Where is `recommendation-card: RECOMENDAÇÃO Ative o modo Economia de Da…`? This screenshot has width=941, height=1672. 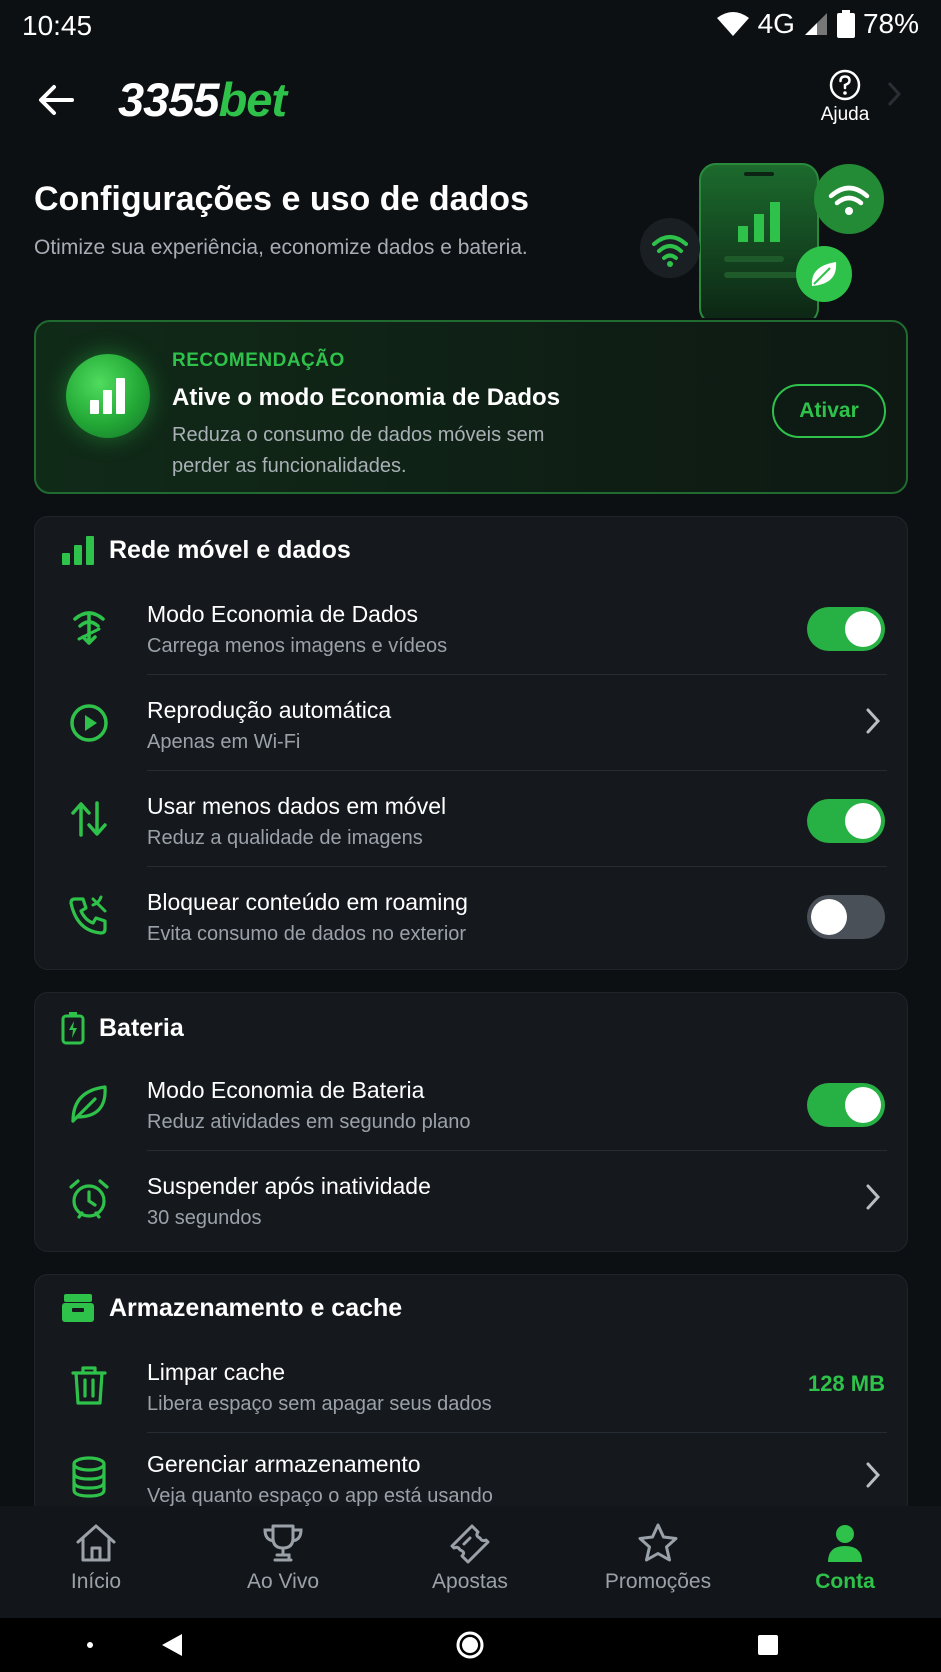 recommendation-card: RECOMENDAÇÃO Ative o modo Economia de Da… is located at coordinates (471, 407).